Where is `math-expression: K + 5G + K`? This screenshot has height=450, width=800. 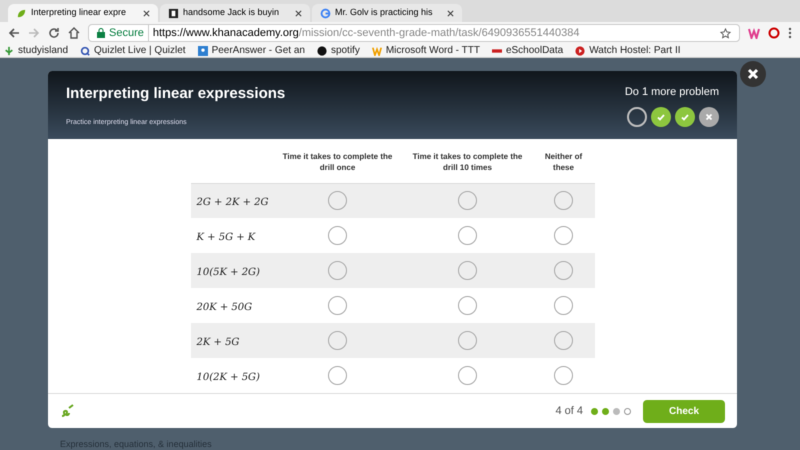 math-expression: K + 5G + K is located at coordinates (226, 237).